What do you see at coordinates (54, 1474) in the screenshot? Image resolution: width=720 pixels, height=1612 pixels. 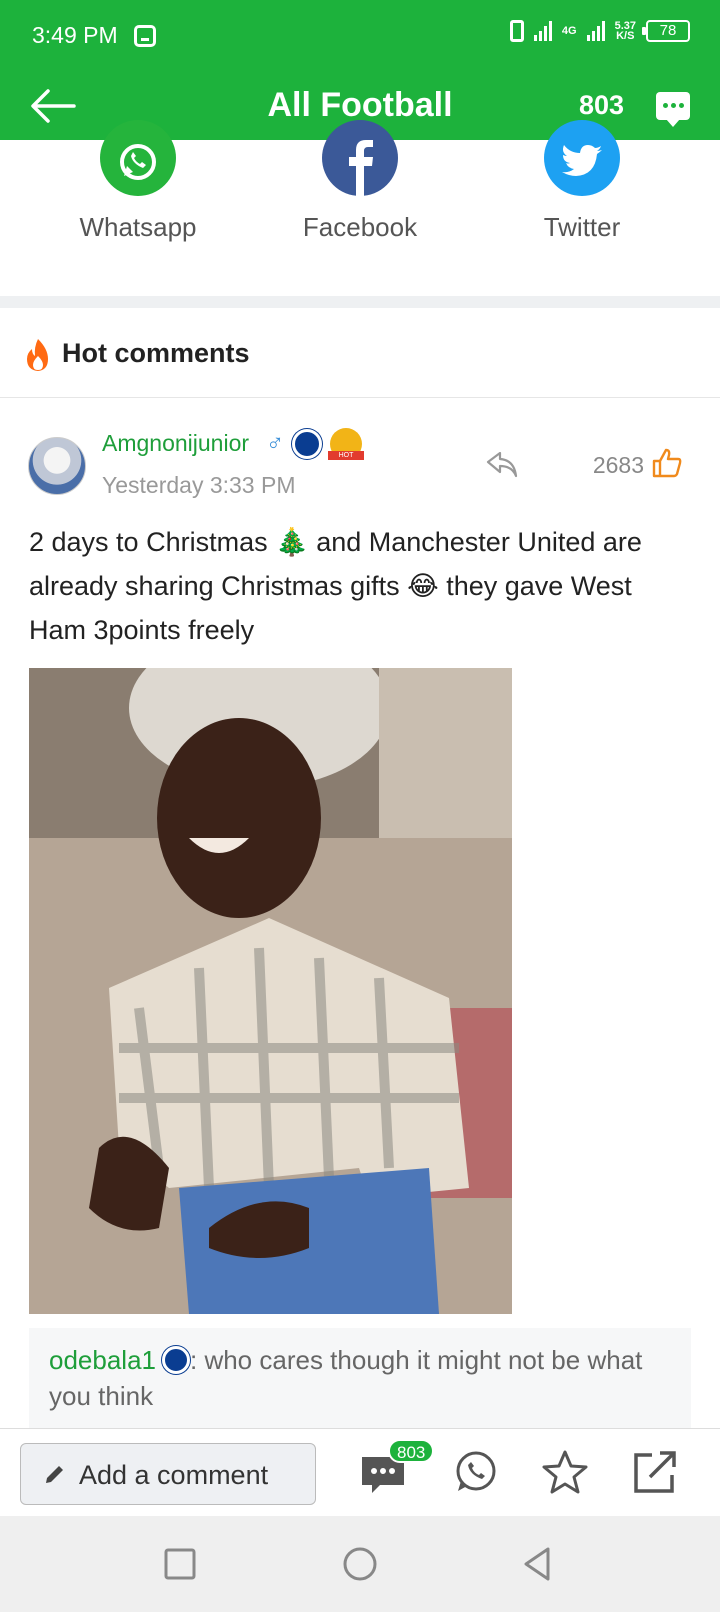 I see `pencil-icon` at bounding box center [54, 1474].